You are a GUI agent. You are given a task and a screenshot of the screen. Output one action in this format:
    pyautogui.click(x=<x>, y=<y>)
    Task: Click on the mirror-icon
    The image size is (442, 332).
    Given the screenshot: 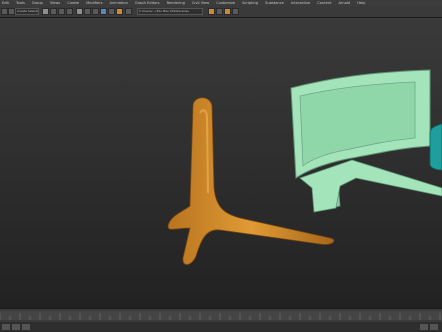 What is the action you would take?
    pyautogui.click(x=119, y=11)
    